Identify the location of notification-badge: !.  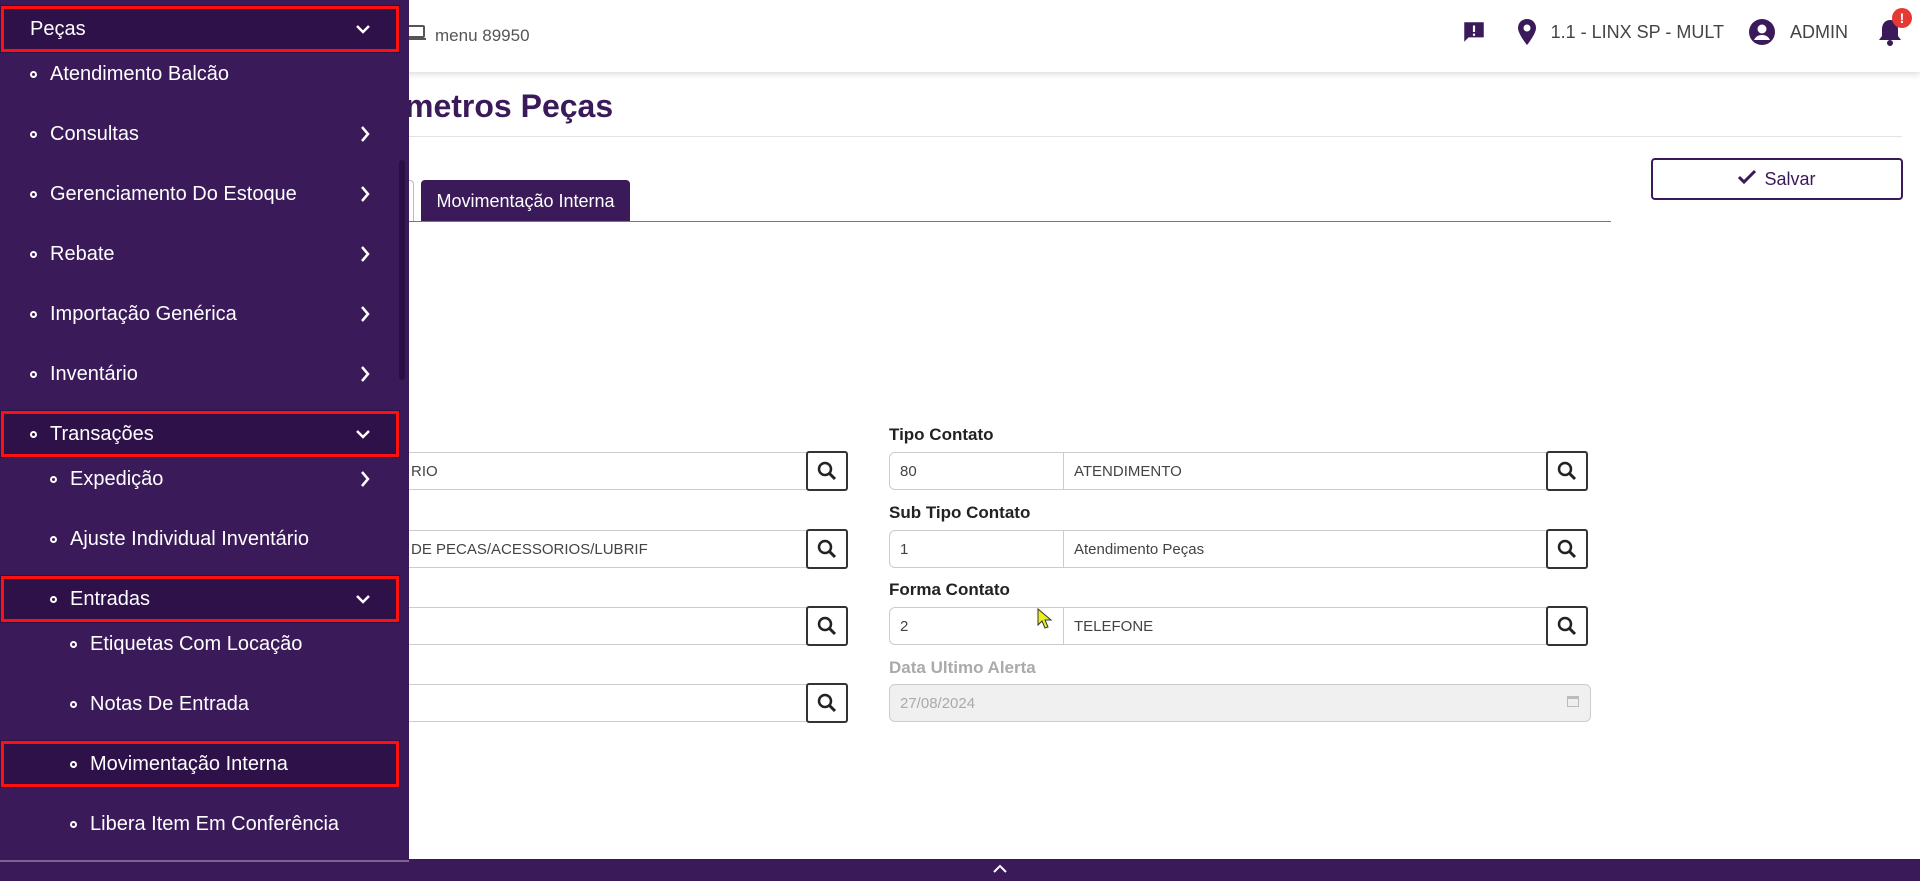
(1902, 18).